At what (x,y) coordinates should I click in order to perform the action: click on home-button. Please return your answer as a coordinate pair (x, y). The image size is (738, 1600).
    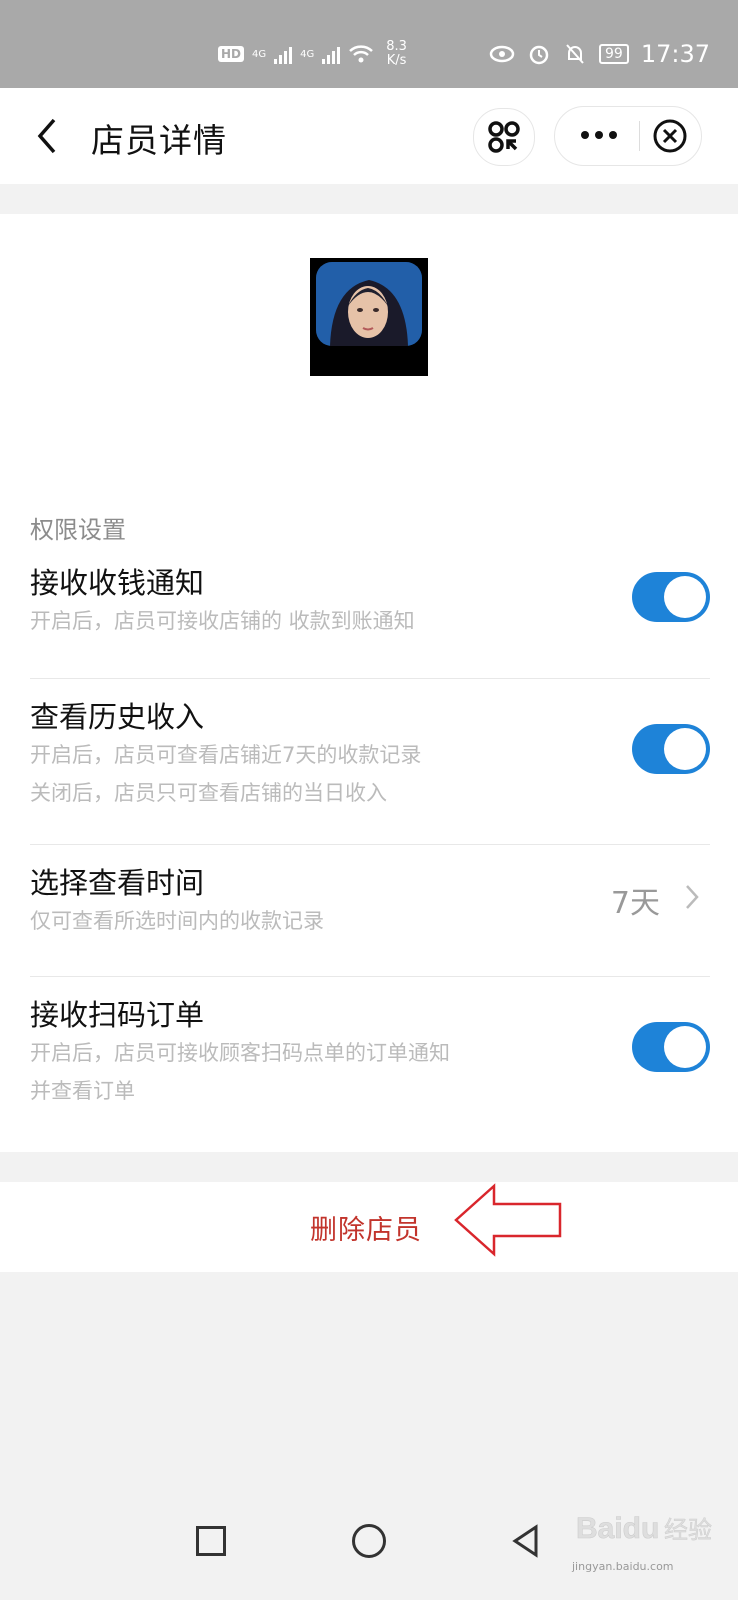
    Looking at the image, I should click on (369, 1541).